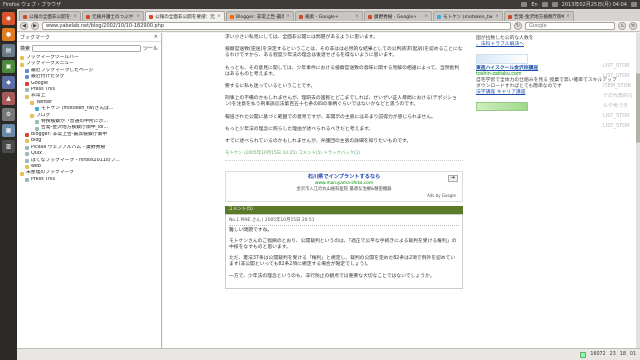 This screenshot has height=360, width=640. Describe the element at coordinates (524, 4) in the screenshot. I see `network-icon` at that location.